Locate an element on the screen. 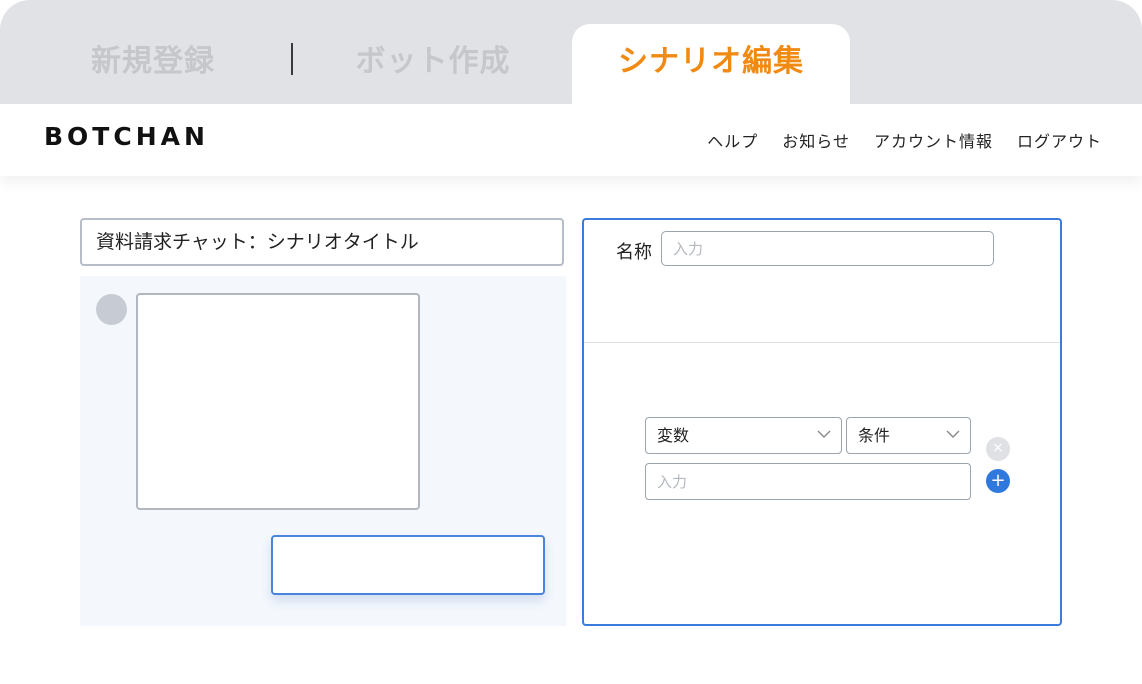 The image size is (1142, 684). remove-condition-button: × is located at coordinates (998, 449).